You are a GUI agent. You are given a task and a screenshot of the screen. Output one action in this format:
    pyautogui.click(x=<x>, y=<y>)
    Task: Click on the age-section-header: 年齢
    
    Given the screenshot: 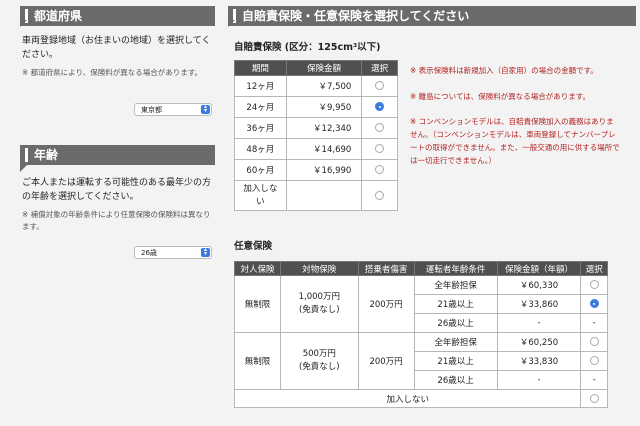 What is the action you would take?
    pyautogui.click(x=117, y=155)
    